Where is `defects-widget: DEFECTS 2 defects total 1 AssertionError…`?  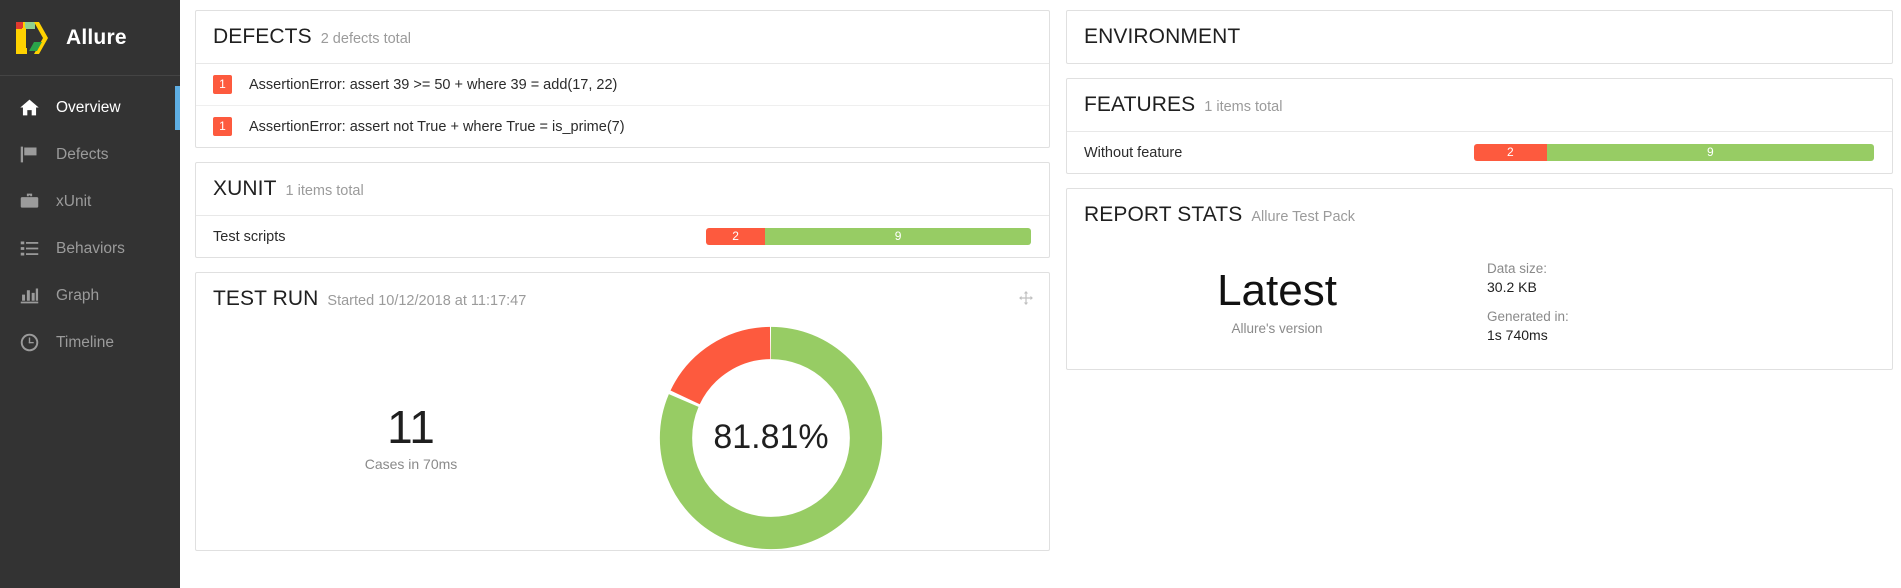
defects-widget: DEFECTS 2 defects total 1 AssertionError… is located at coordinates (622, 79).